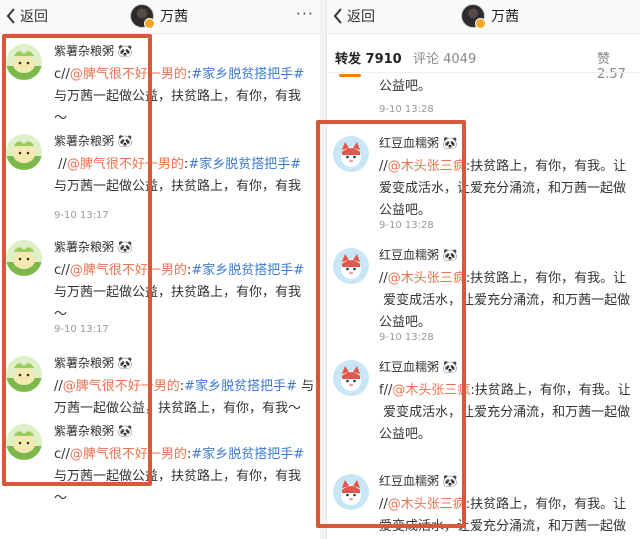  Describe the element at coordinates (483, 72) in the screenshot. I see `tab-divider` at that location.